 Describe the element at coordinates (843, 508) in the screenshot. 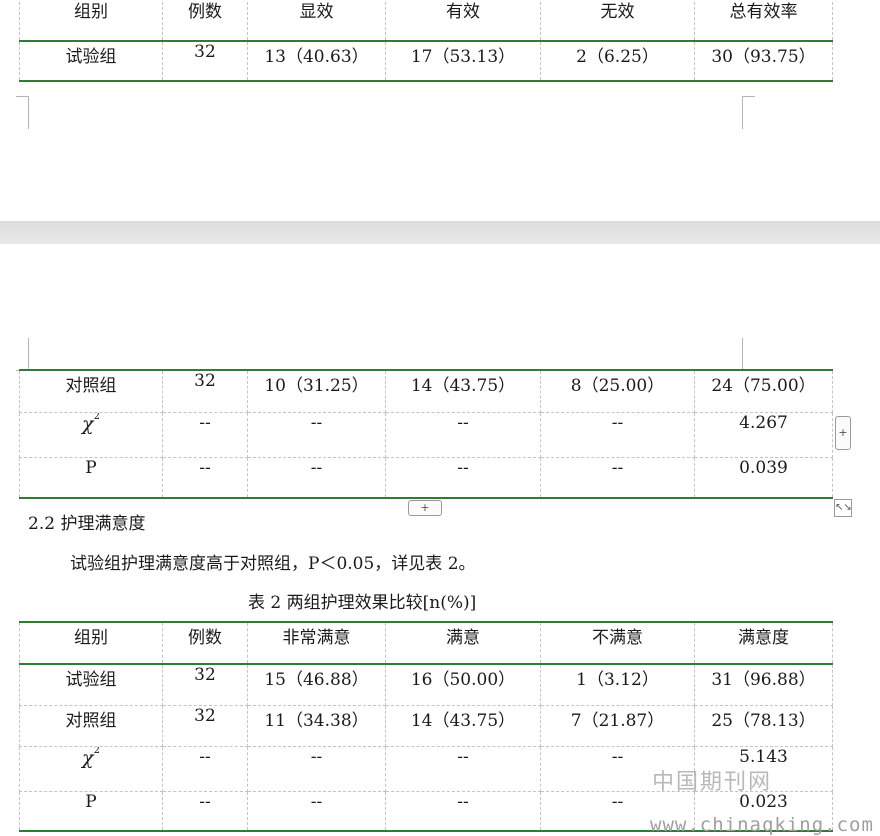

I see `table-resize-handle: ↖↘` at that location.